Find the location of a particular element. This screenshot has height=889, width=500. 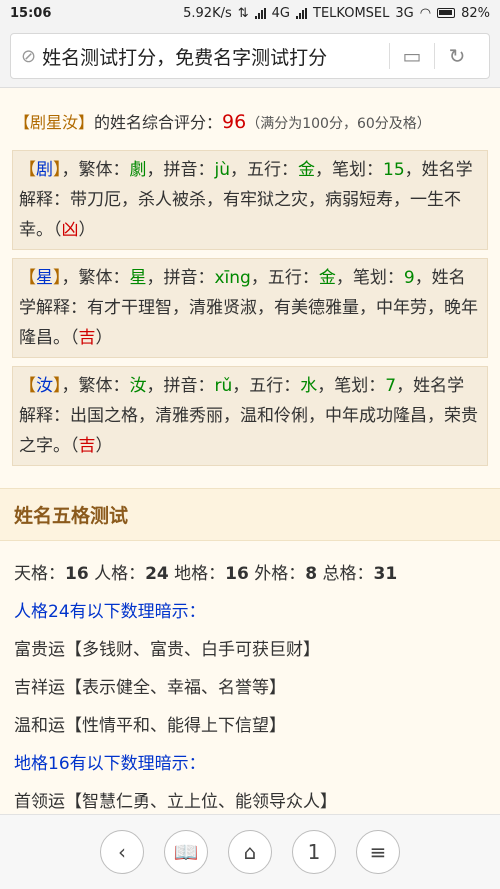

summary-text: 的姓名综合评分： is located at coordinates (158, 122).